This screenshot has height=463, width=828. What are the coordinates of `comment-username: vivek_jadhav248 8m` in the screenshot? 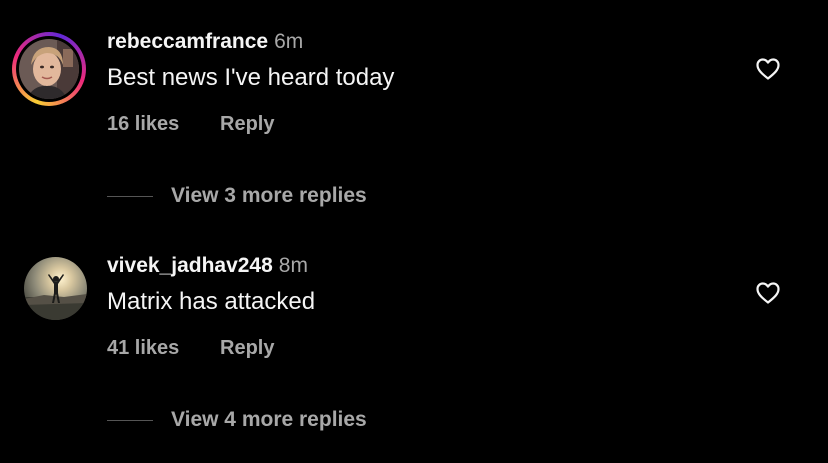 It's located at (207, 266).